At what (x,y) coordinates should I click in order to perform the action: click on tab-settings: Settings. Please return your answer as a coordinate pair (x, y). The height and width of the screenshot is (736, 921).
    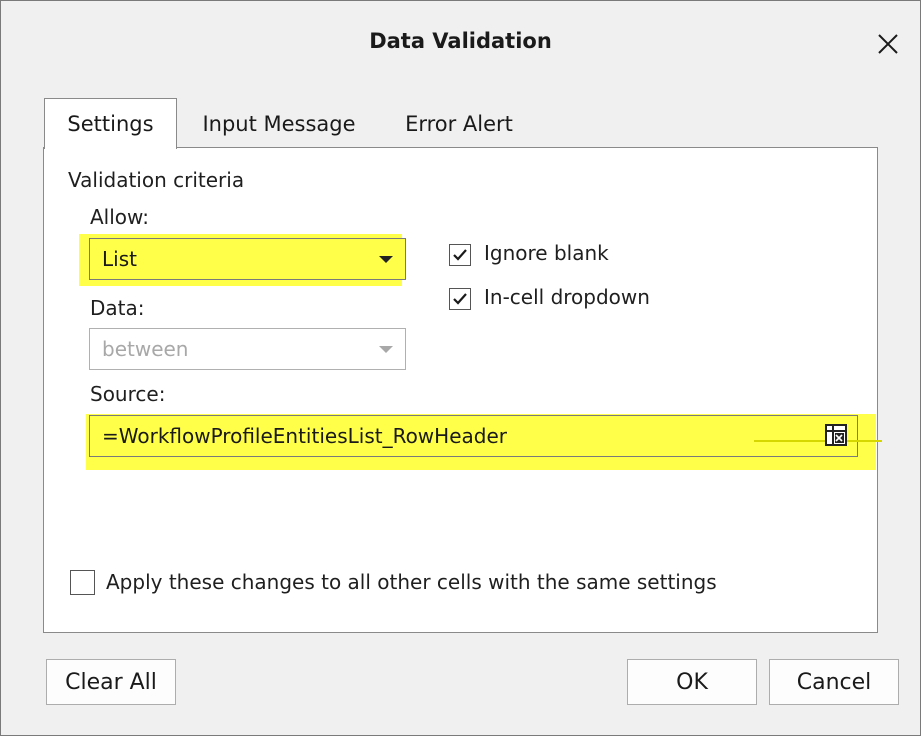
    Looking at the image, I should click on (110, 123).